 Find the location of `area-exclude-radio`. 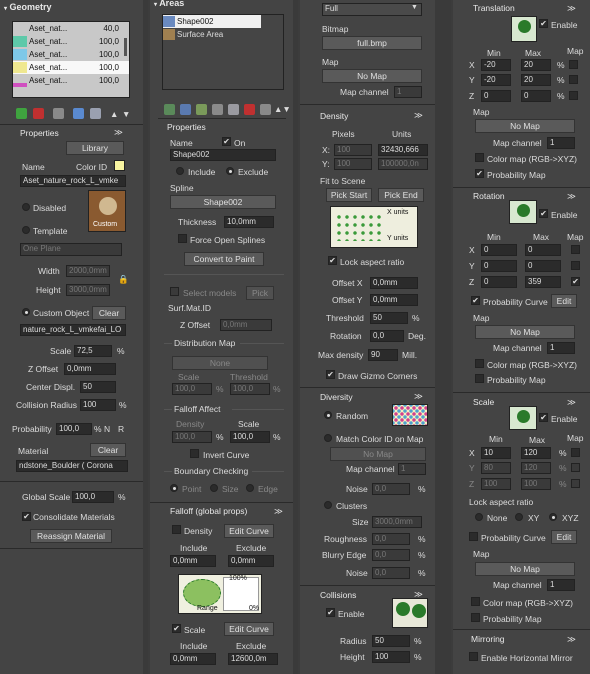

area-exclude-radio is located at coordinates (230, 171).